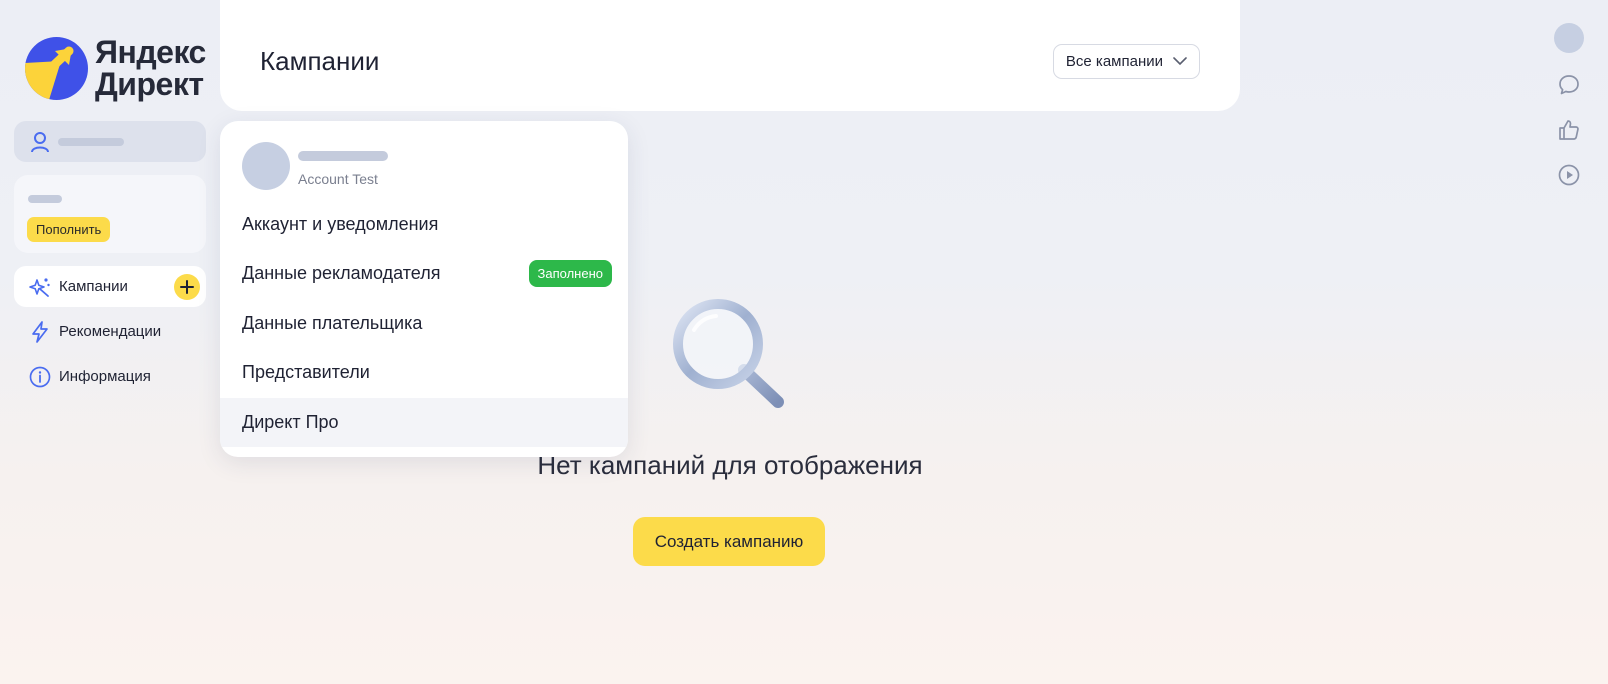  What do you see at coordinates (320, 61) in the screenshot?
I see `page-title: Кампании` at bounding box center [320, 61].